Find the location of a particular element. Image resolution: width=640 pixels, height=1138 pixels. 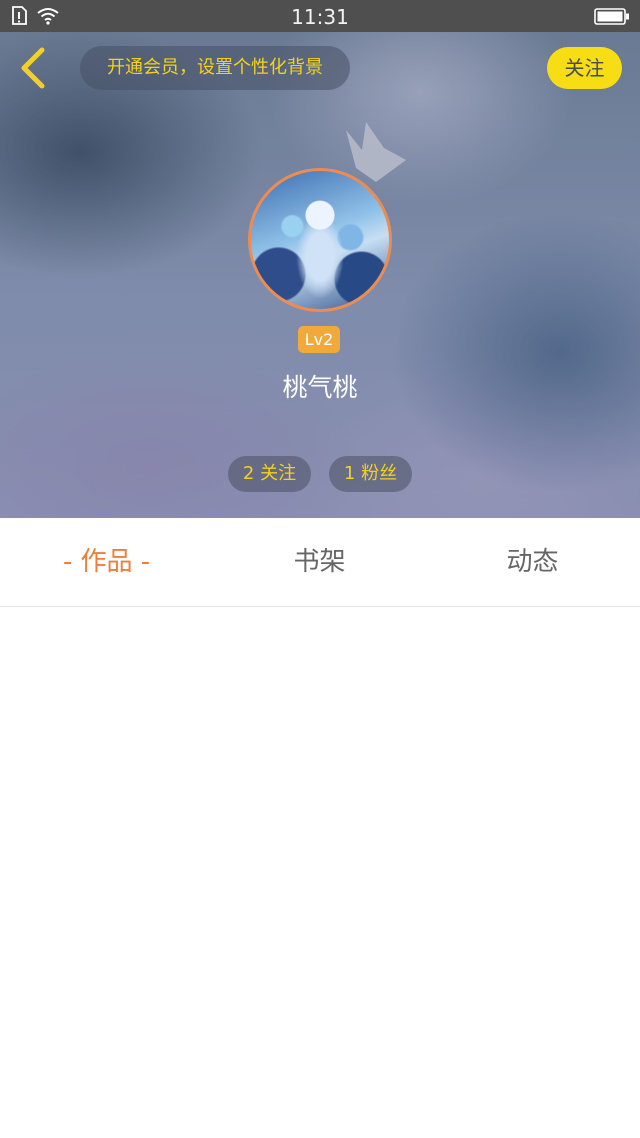

follow-button: 关注 is located at coordinates (584, 68).